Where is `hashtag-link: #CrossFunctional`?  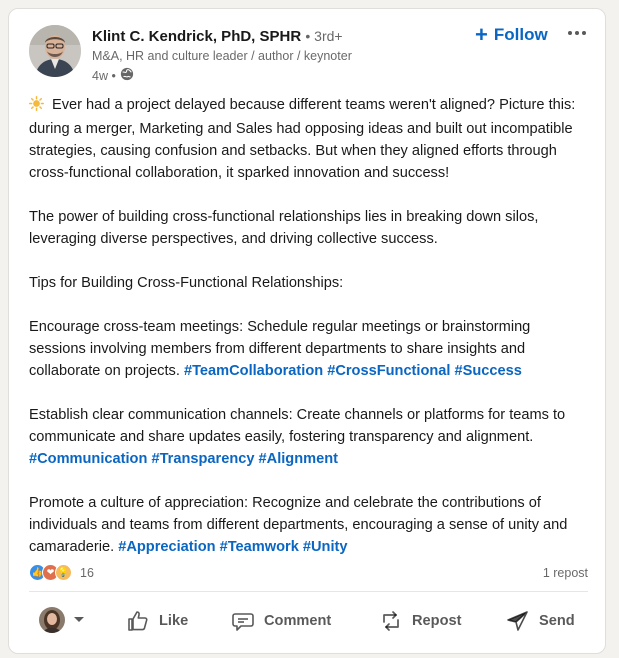
hashtag-link: #CrossFunctional is located at coordinates (388, 371).